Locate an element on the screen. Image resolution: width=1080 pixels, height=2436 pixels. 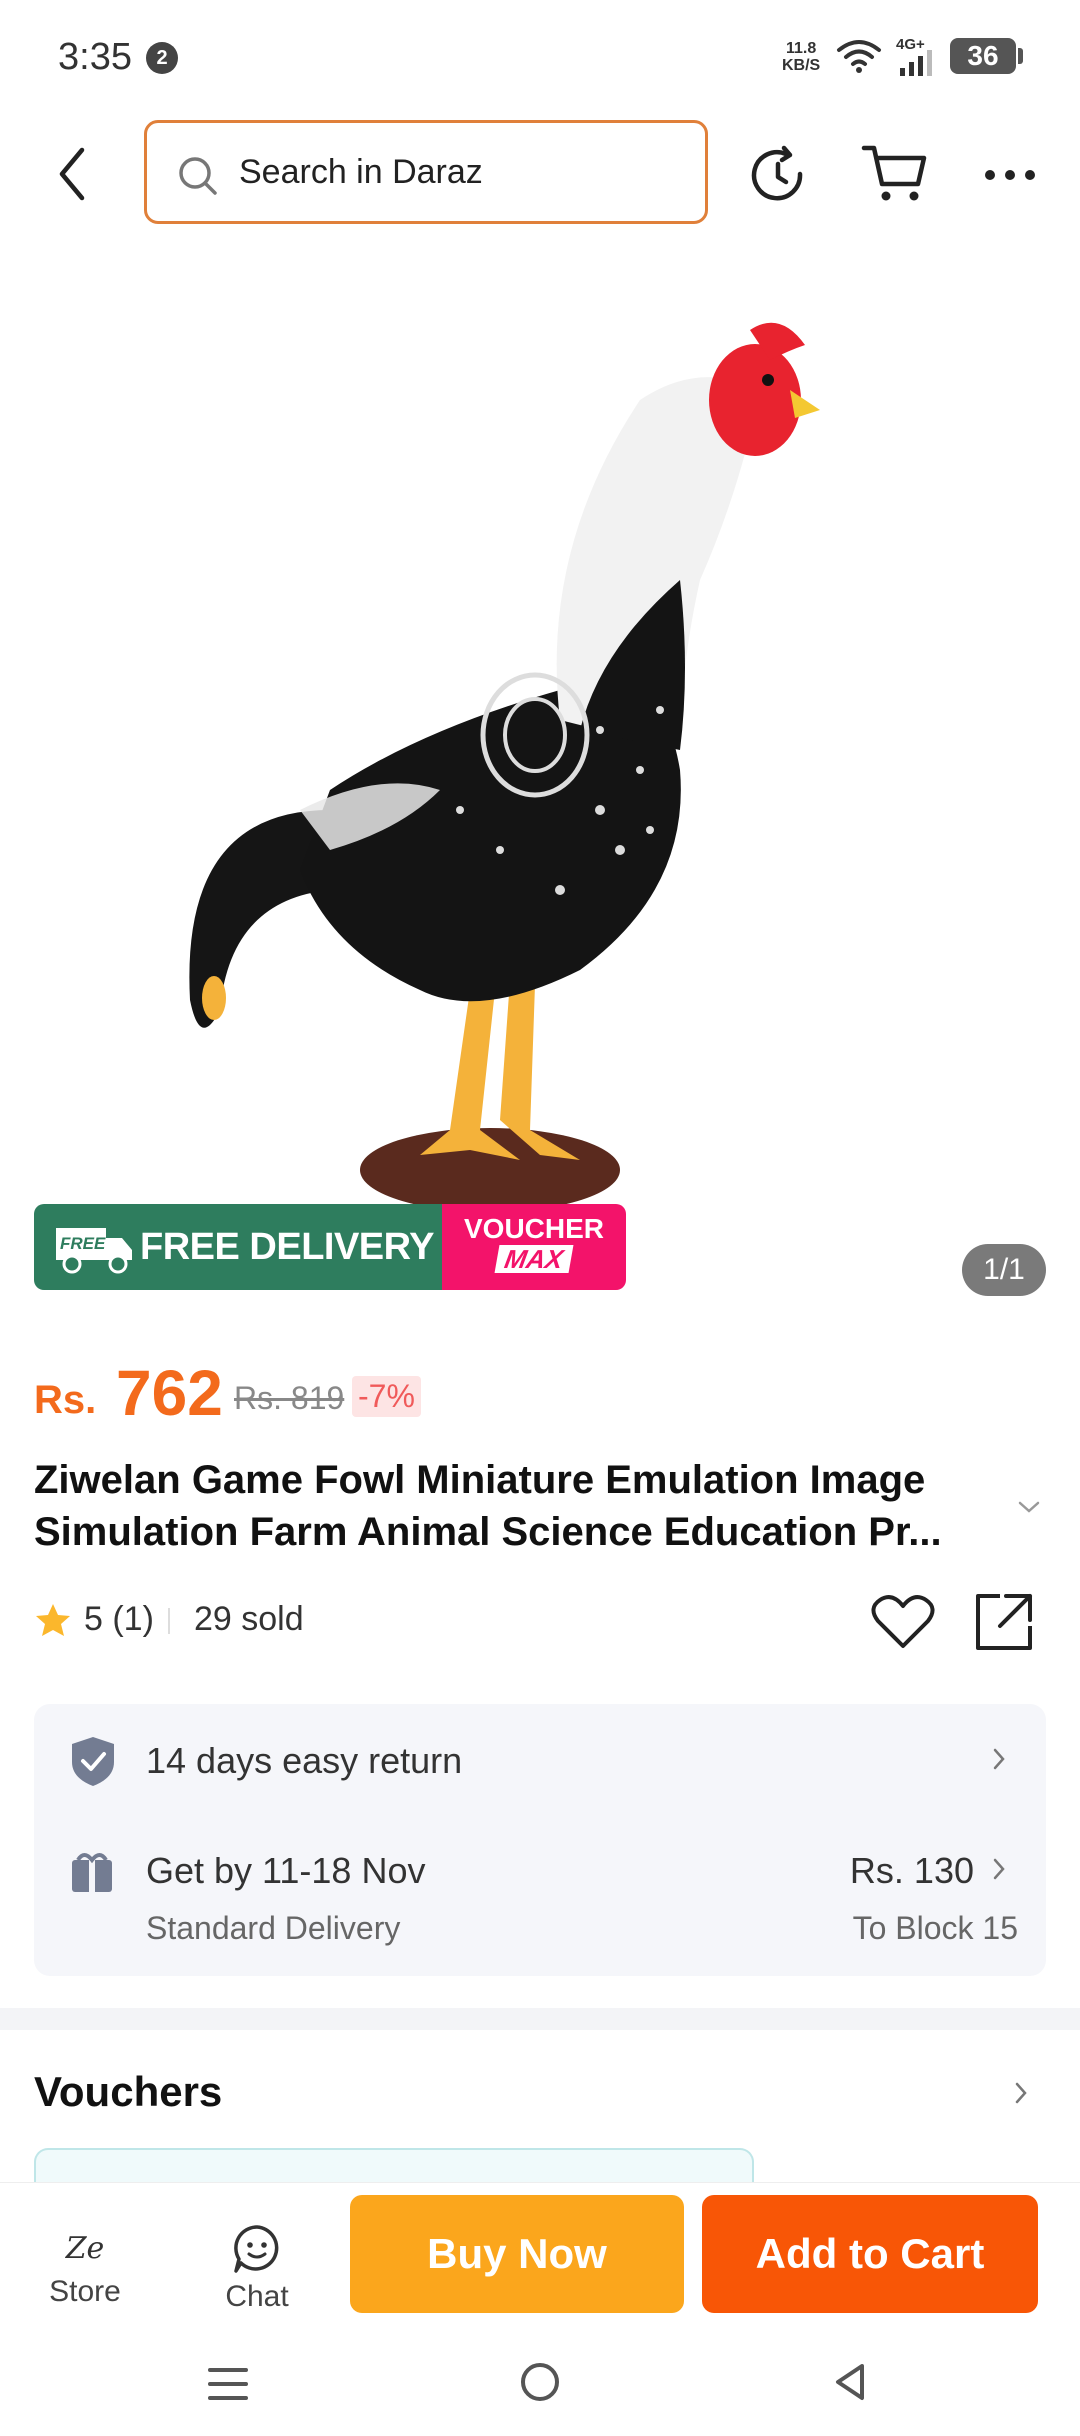
battery-level: 36 is located at coordinates (983, 56).